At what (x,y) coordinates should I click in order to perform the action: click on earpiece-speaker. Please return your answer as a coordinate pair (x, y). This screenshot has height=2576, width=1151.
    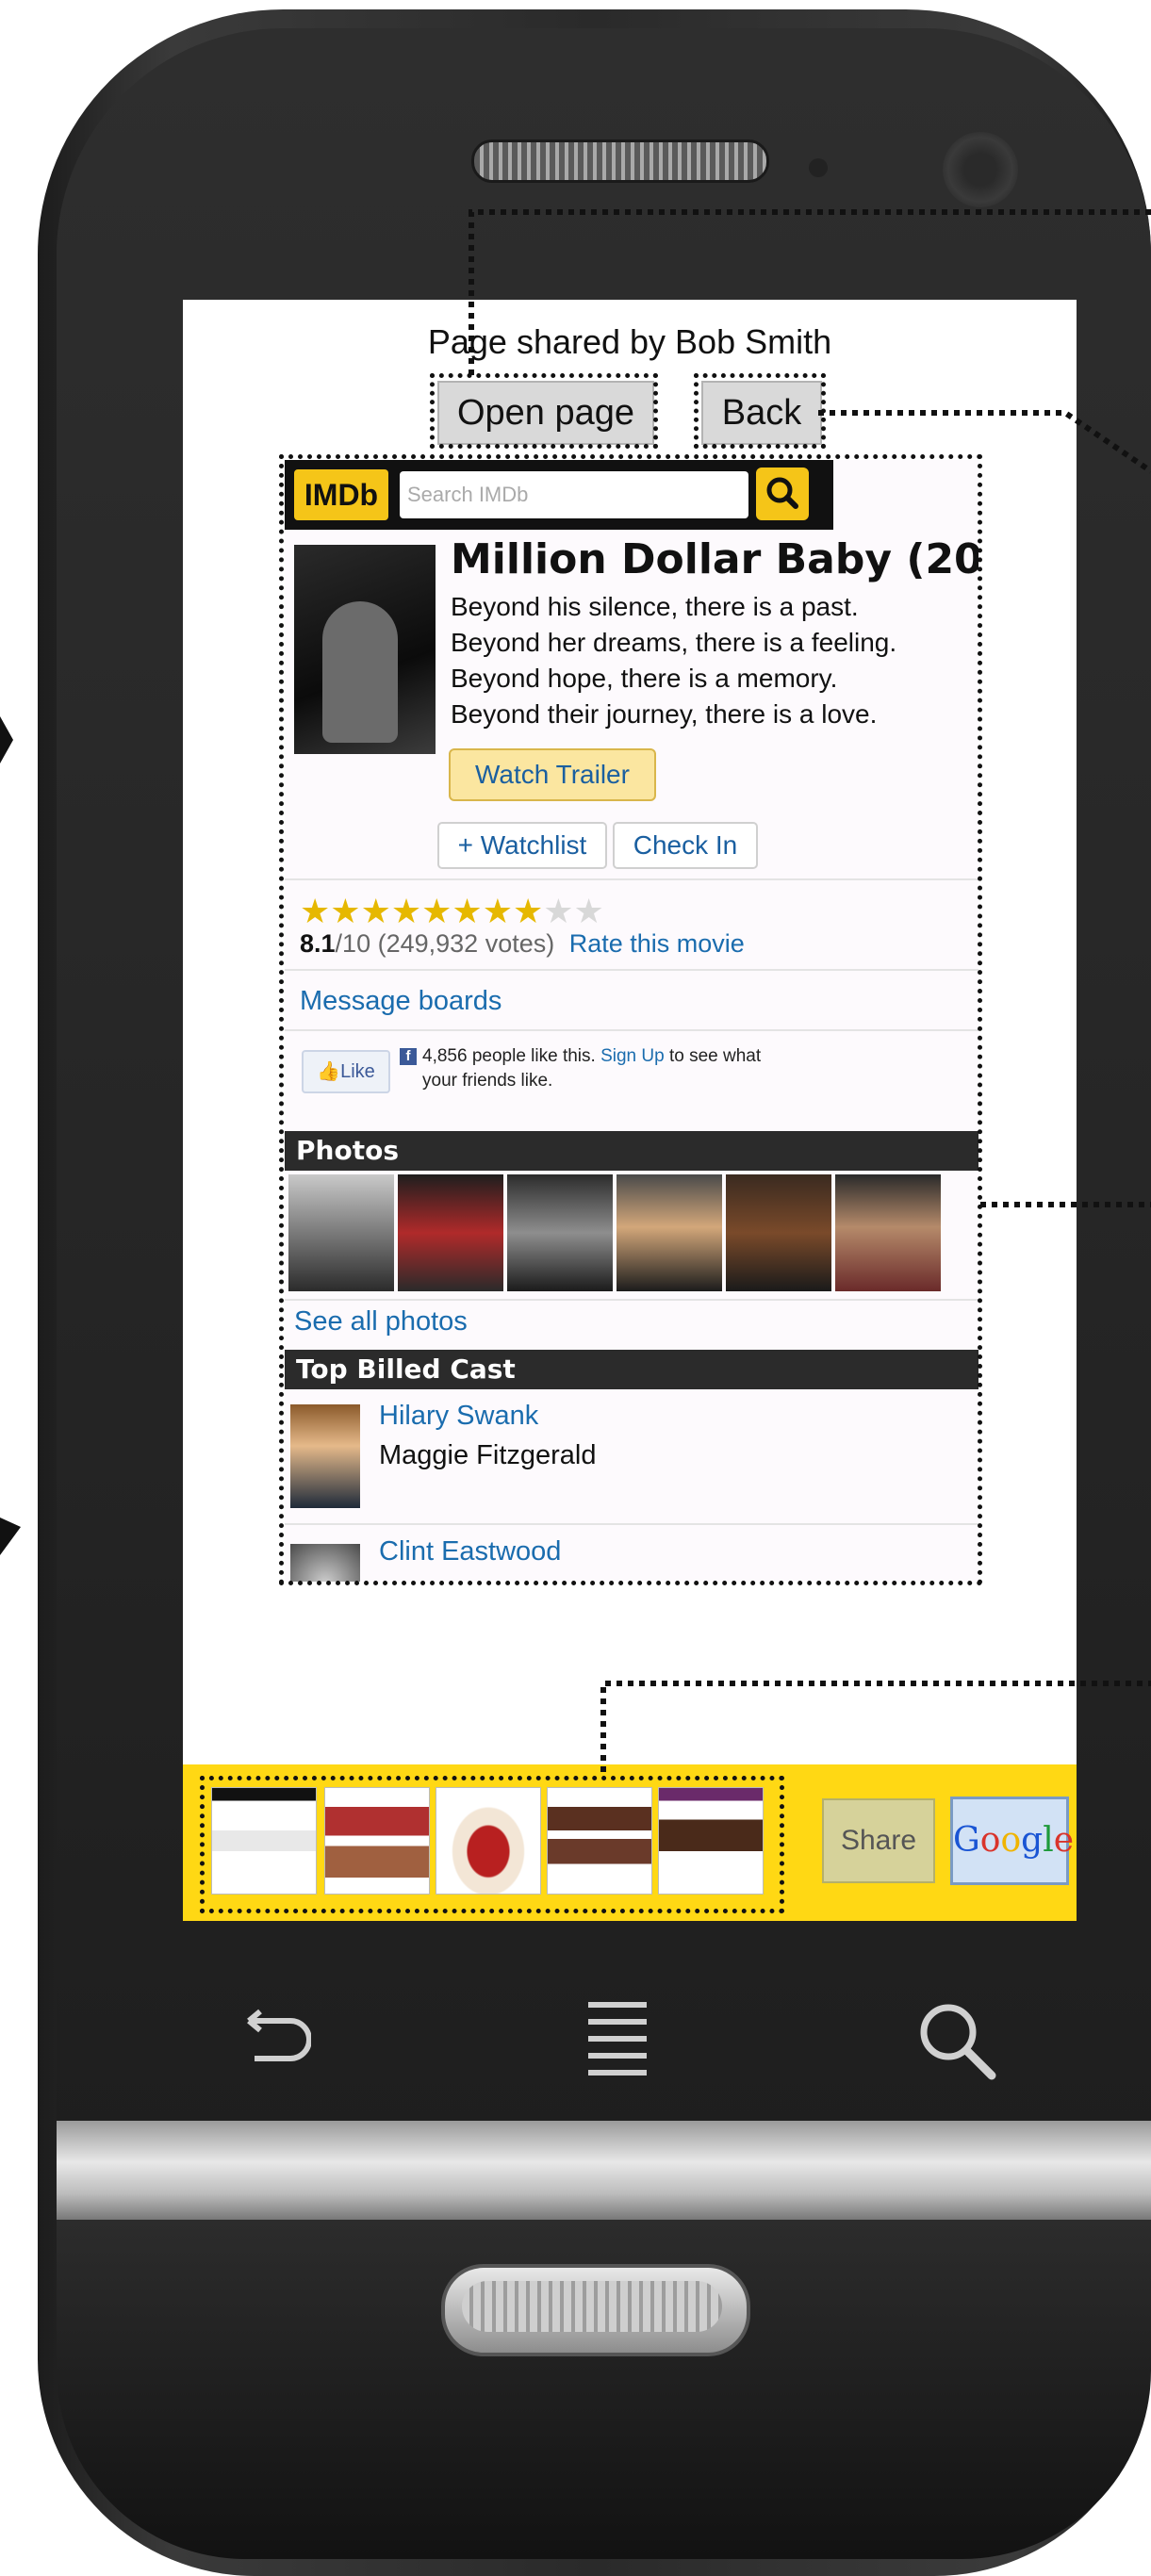
    Looking at the image, I should click on (620, 161).